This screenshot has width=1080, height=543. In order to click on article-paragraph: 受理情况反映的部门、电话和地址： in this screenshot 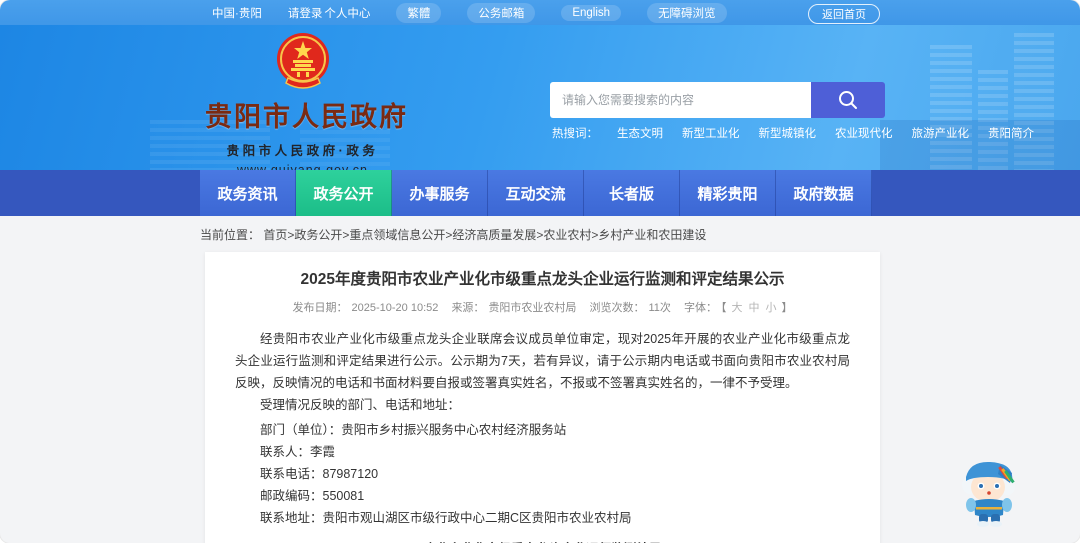, I will do `click(360, 405)`.